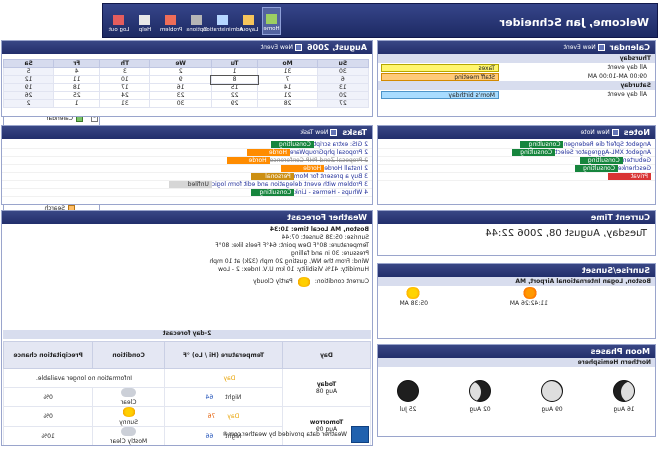 This screenshot has height=450, width=658. I want to click on nav-problem: Problem, so click(171, 21).